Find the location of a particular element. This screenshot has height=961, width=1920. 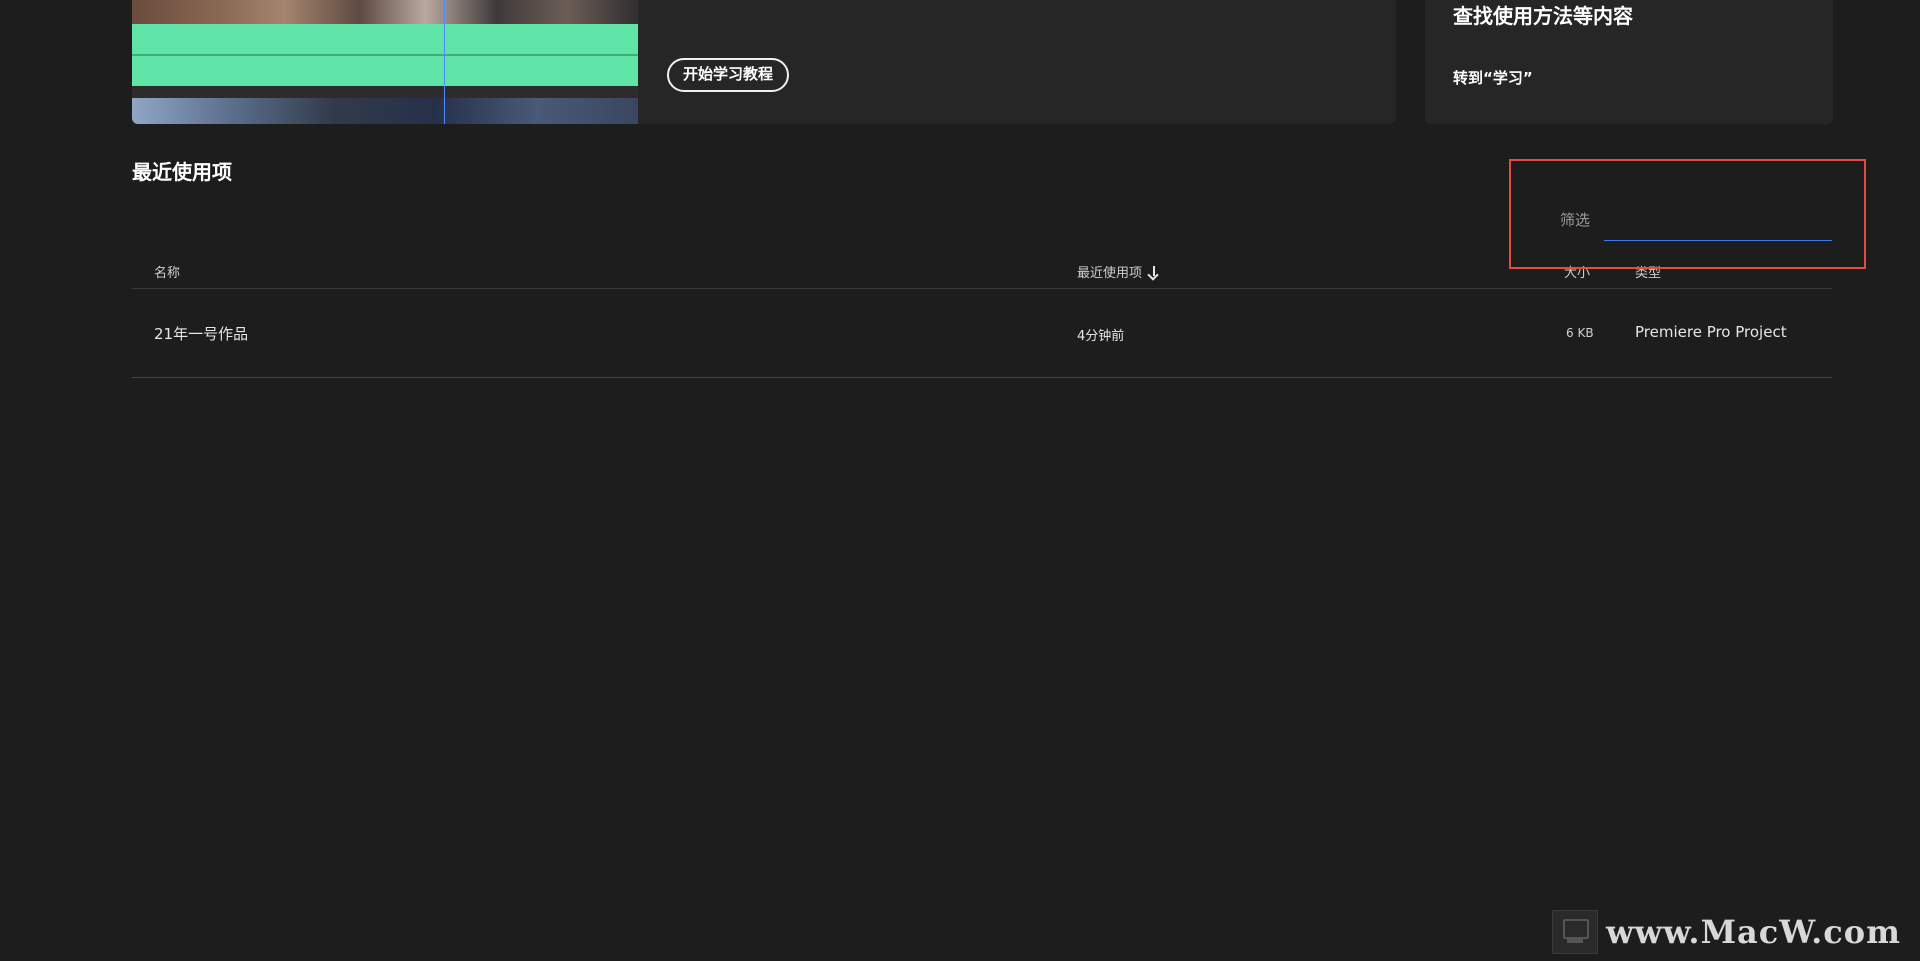

project-name: 21年一号作品 is located at coordinates (201, 334).